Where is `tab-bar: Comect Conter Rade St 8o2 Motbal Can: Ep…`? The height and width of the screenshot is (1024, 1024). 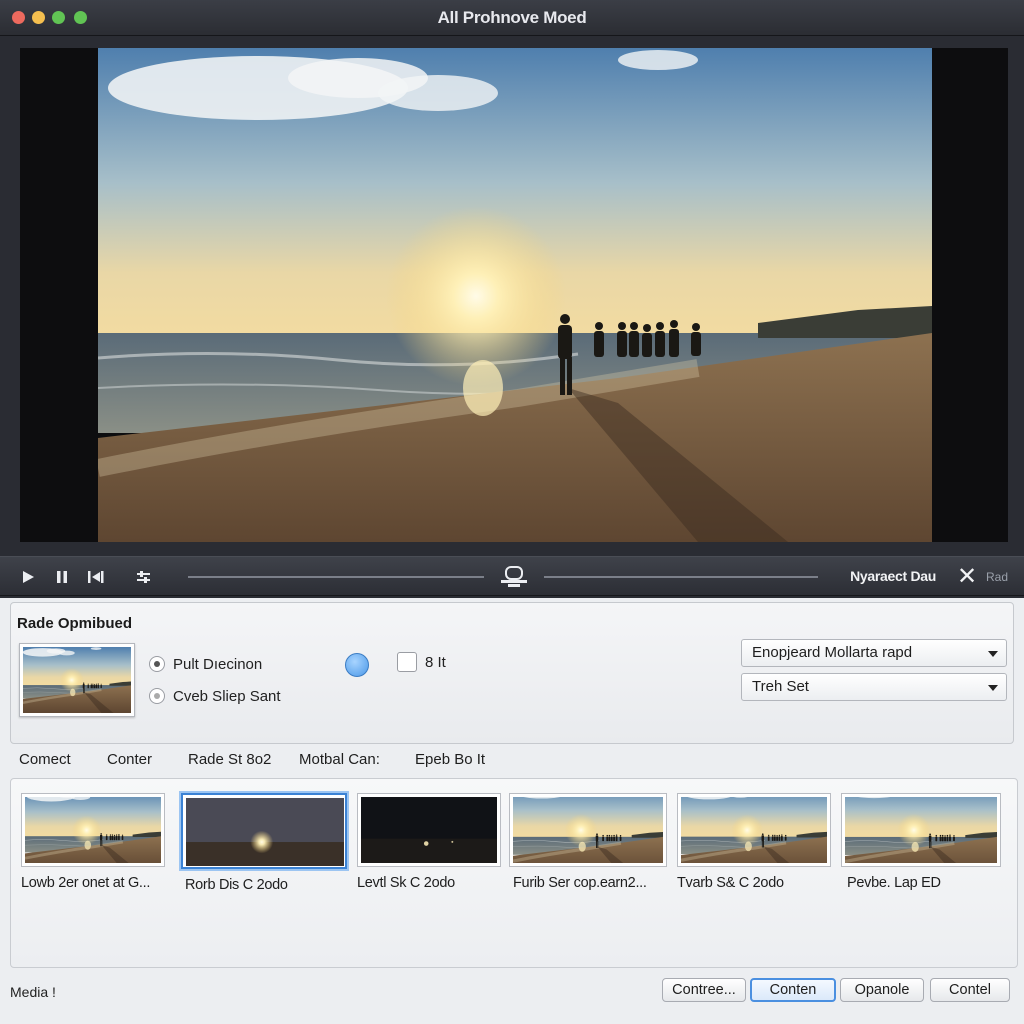 tab-bar: Comect Conter Rade St 8o2 Motbal Can: Ep… is located at coordinates (512, 761).